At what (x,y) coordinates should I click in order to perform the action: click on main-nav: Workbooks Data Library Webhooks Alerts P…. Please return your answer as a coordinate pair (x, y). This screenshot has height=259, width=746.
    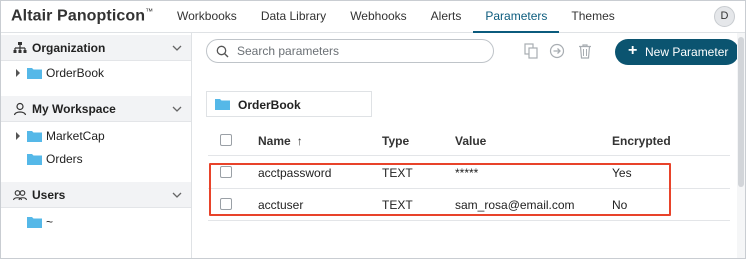
    Looking at the image, I should click on (396, 17).